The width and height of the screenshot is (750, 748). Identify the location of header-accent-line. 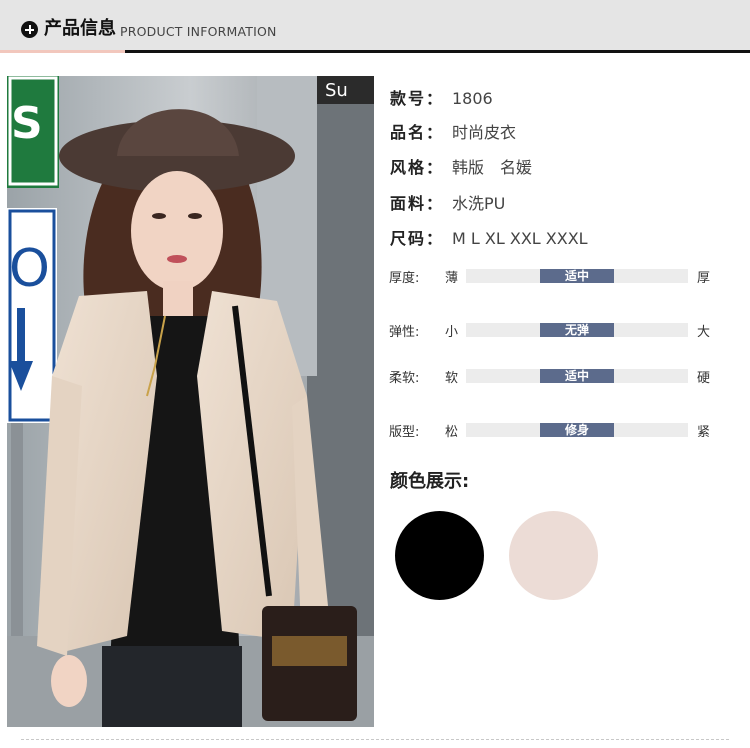
(62, 51).